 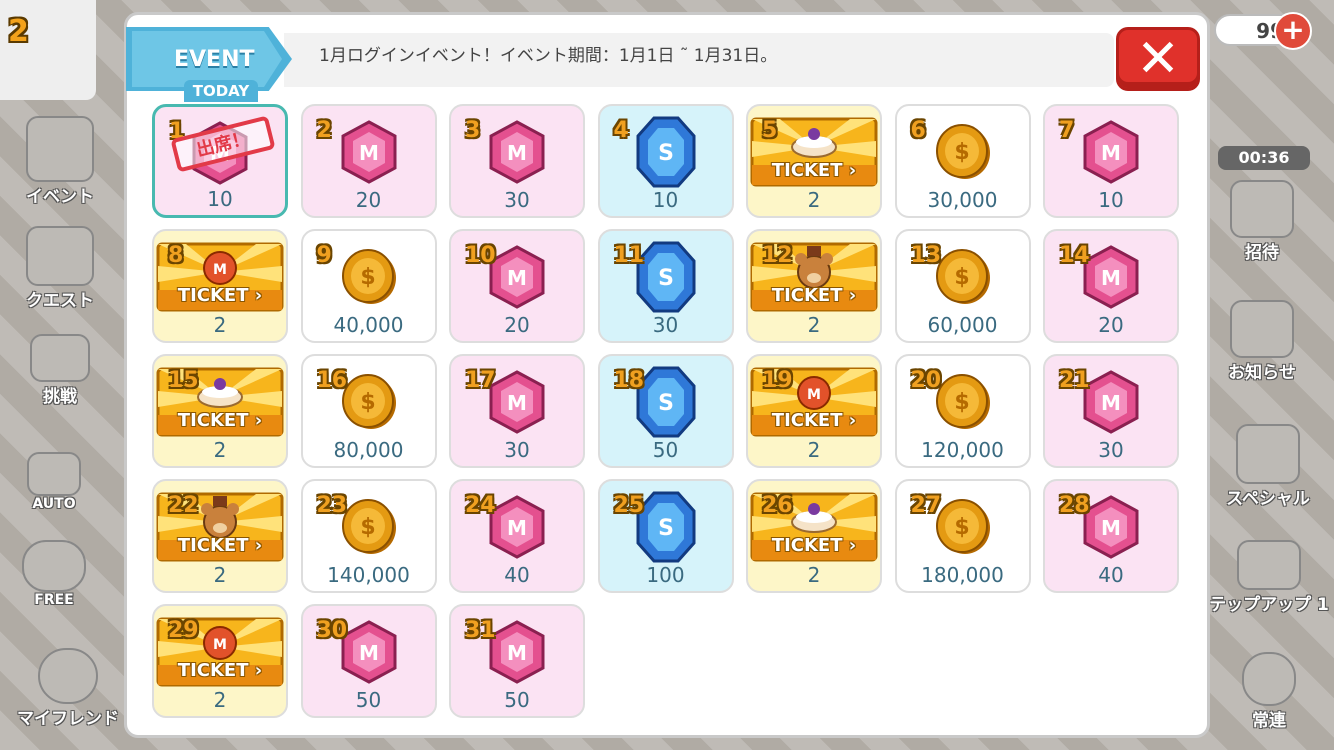 I want to click on reward-day-25: 25 S 100, so click(x=665, y=536).